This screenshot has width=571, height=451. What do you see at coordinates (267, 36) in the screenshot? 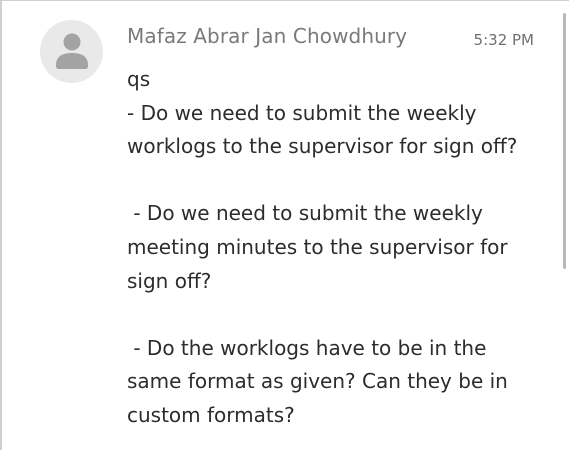
I see `sender-name: Mafaz Abrar Jan Chowdhury` at bounding box center [267, 36].